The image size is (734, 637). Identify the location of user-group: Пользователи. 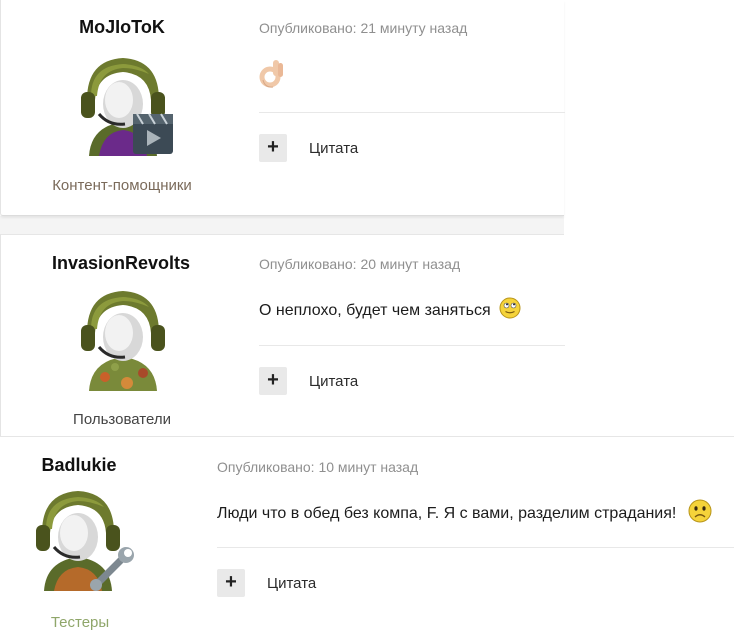
(122, 419).